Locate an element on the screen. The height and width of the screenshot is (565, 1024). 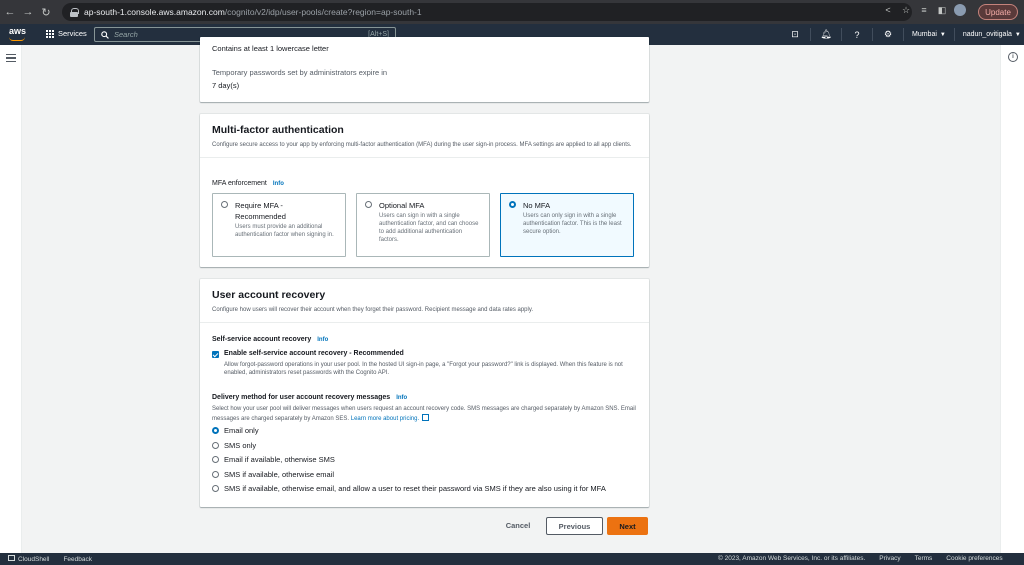
share-icon: < is located at coordinates (888, 10).